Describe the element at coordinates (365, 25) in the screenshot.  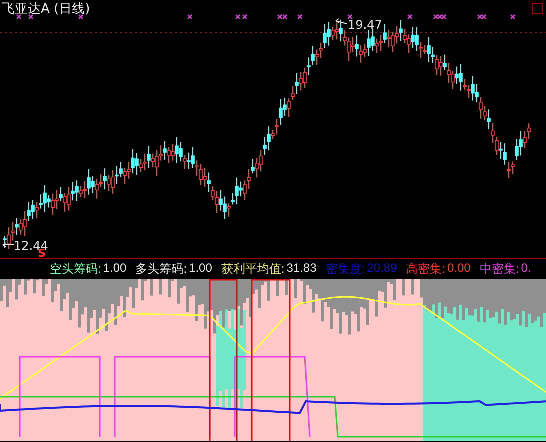
I see `high-price-label: 19.47` at that location.